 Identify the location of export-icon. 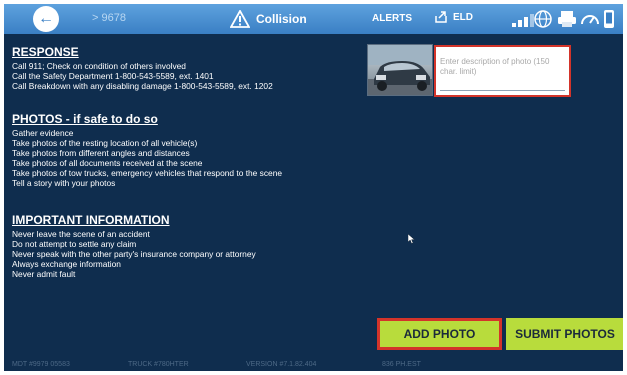
(441, 17).